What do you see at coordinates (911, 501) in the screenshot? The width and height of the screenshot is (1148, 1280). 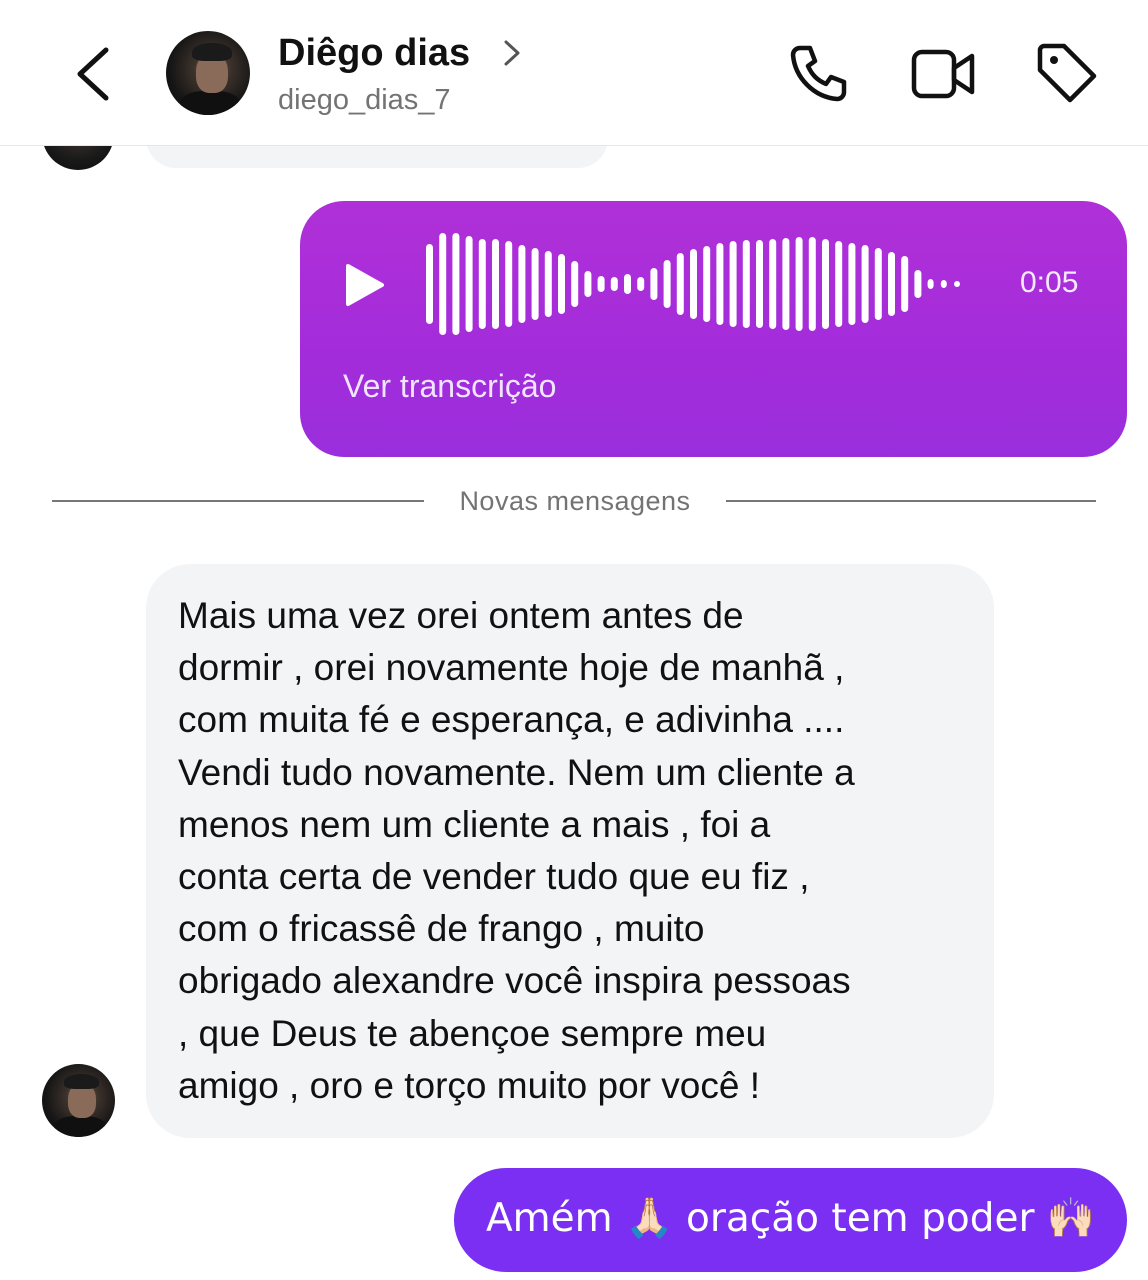 I see `divider-line-right` at bounding box center [911, 501].